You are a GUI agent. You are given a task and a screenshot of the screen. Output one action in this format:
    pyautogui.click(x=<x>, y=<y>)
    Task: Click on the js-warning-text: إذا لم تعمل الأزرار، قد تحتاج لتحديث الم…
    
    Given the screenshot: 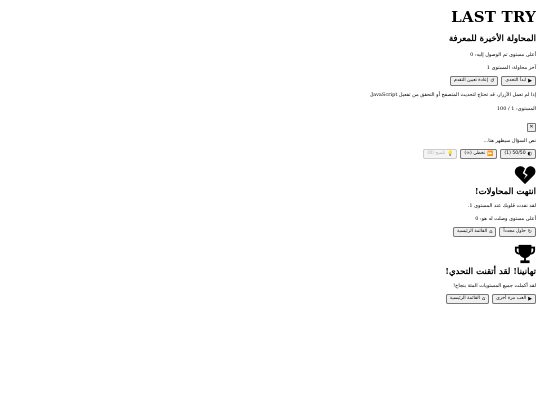 What is the action you would take?
    pyautogui.click(x=452, y=95)
    